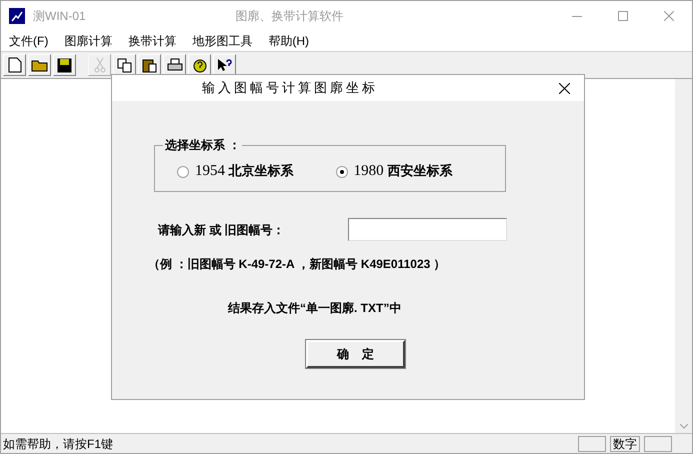  I want to click on dialog-title: 输入图幅号计算图廓坐标, so click(290, 88).